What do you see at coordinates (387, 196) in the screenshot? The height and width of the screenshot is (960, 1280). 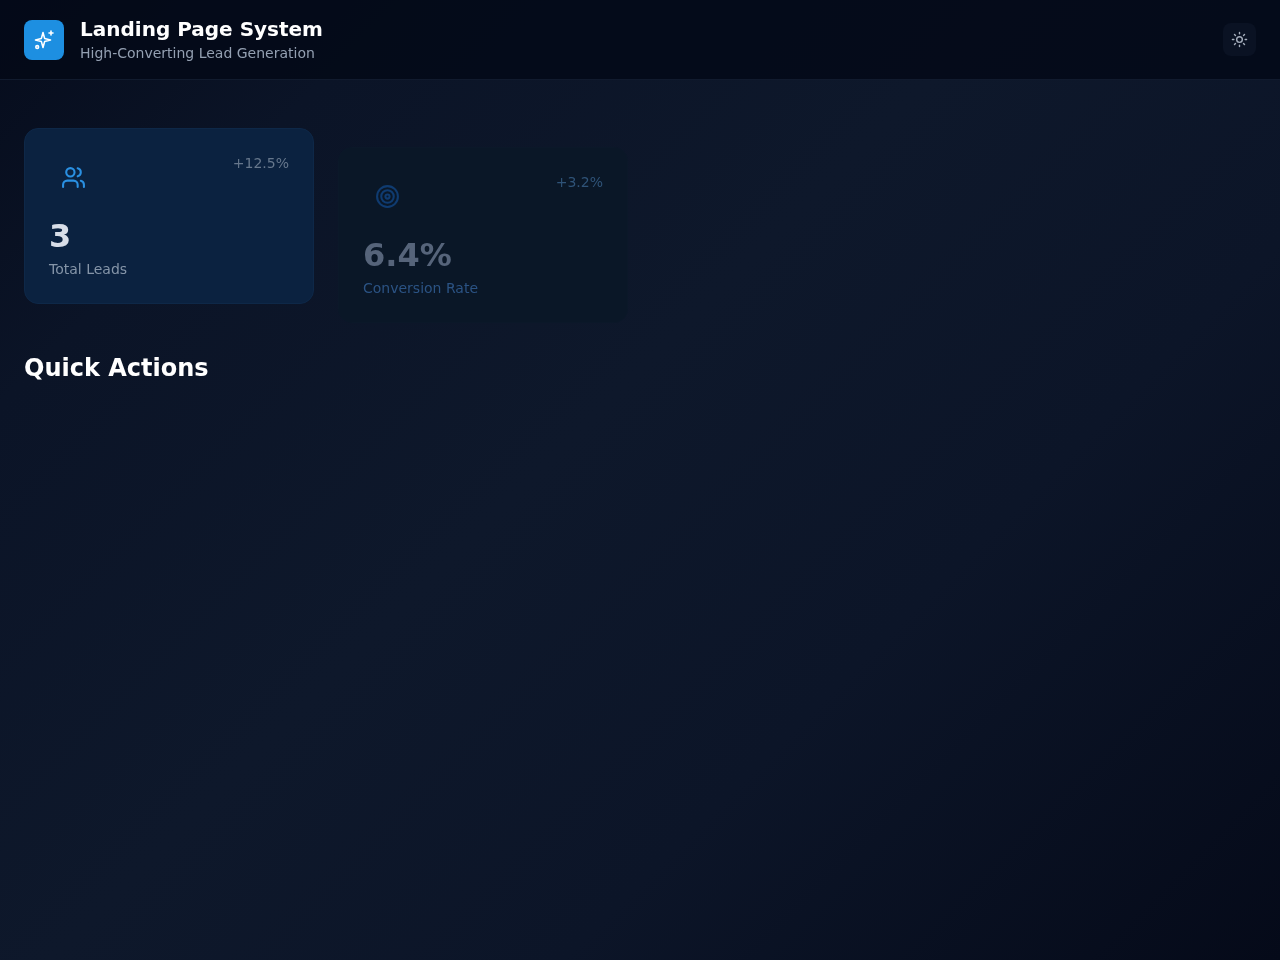 I see `target-icon` at bounding box center [387, 196].